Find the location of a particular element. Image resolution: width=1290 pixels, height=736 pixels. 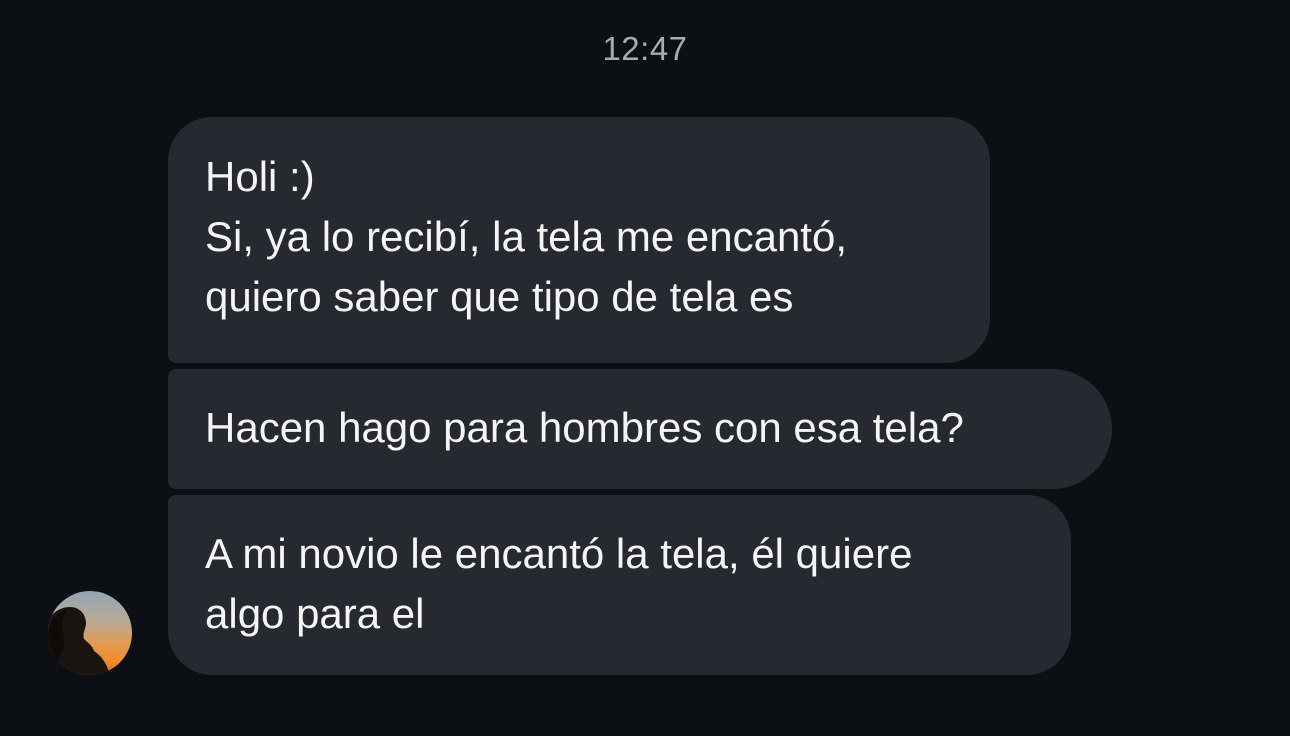

message-timestamp: 12:47 is located at coordinates (645, 48).